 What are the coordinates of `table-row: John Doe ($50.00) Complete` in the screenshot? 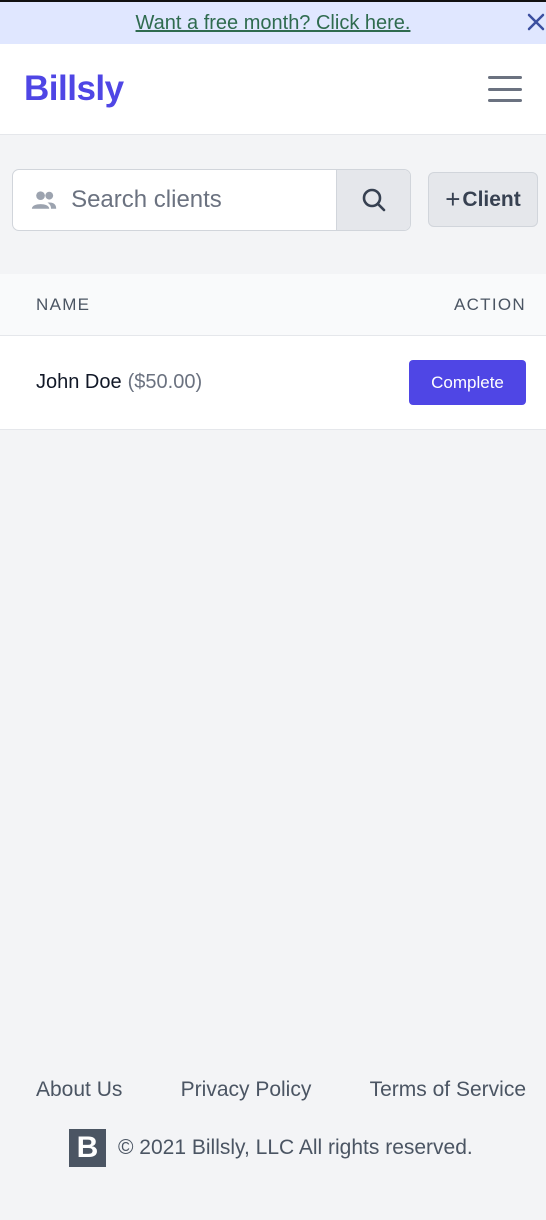 It's located at (273, 383).